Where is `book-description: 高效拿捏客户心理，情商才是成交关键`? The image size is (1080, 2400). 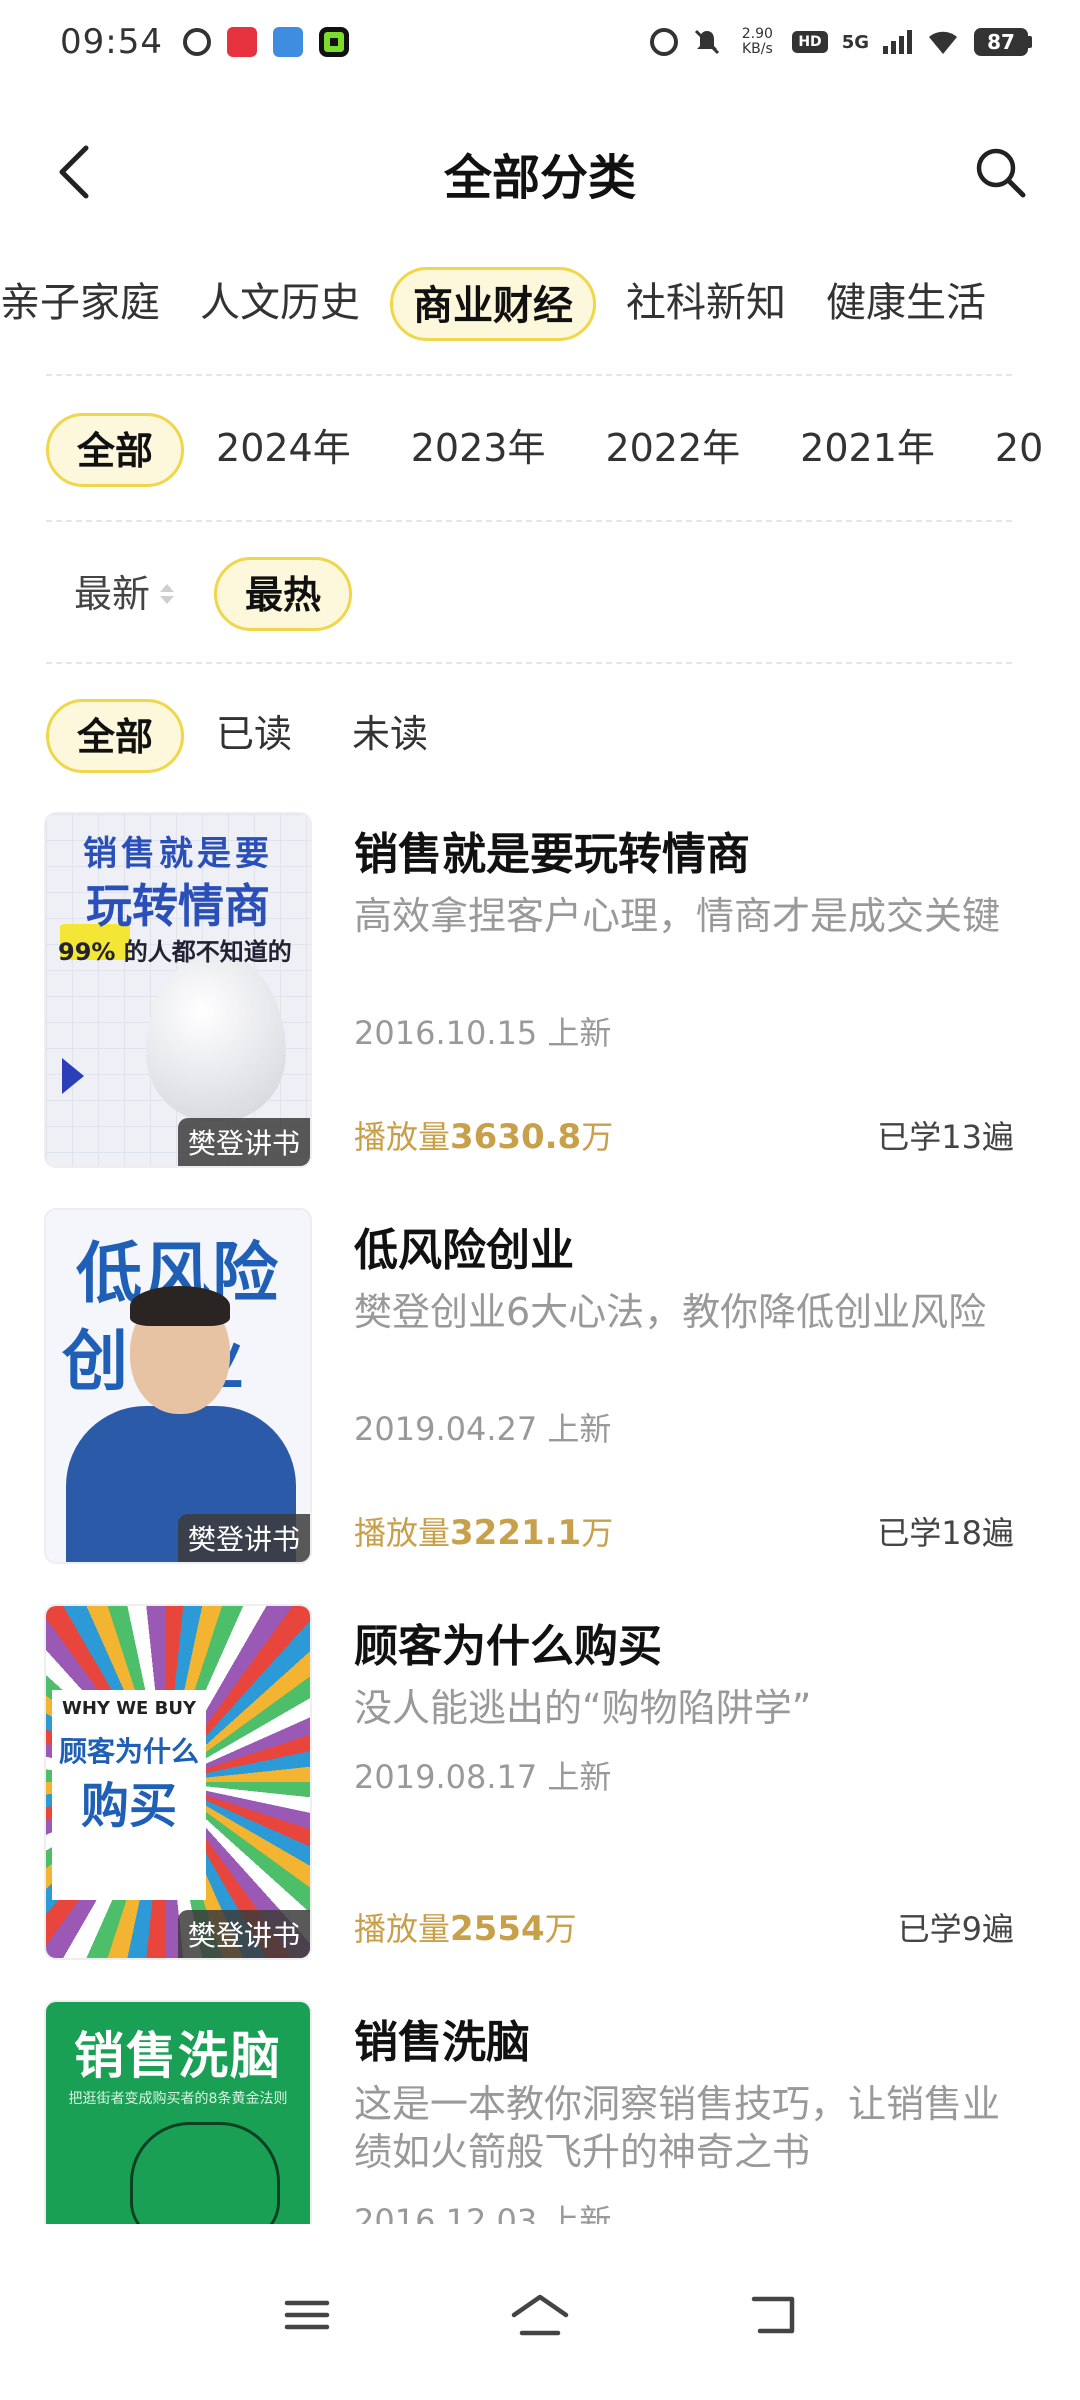
book-description: 高效拿捏客户心理，情商才是成交关键 is located at coordinates (677, 916).